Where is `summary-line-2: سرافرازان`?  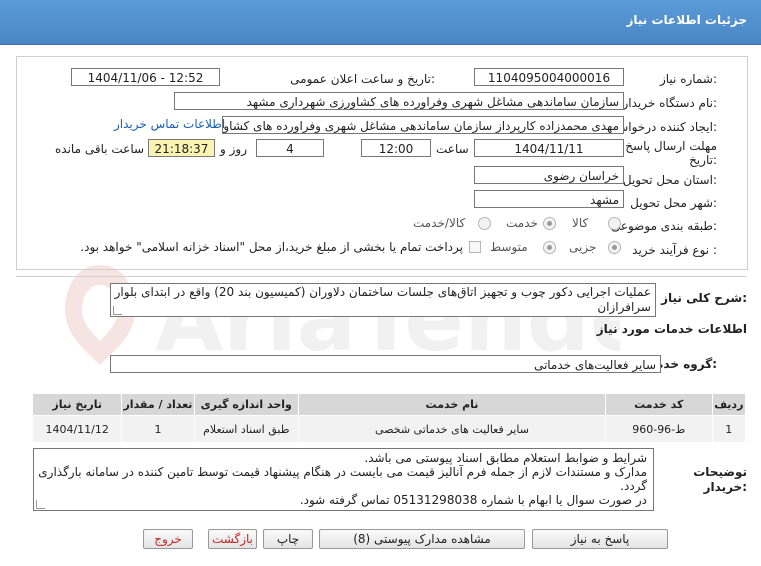
summary-line-2: سرافرازان is located at coordinates (624, 307).